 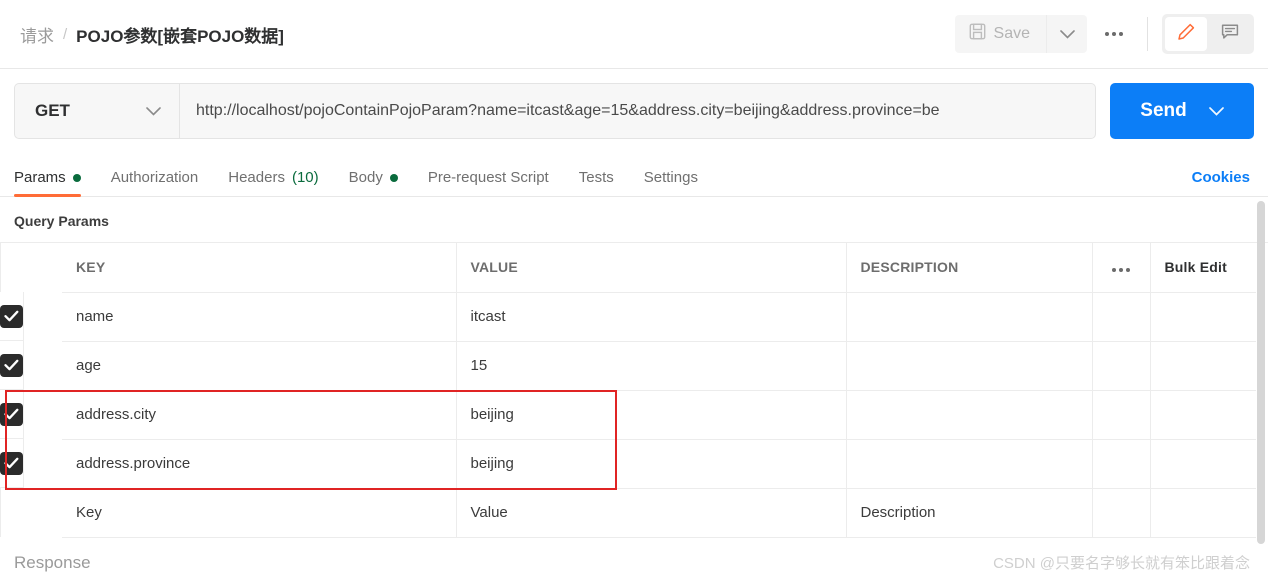 I want to click on page-title: POJO参数[嵌套POJO数据], so click(x=180, y=36).